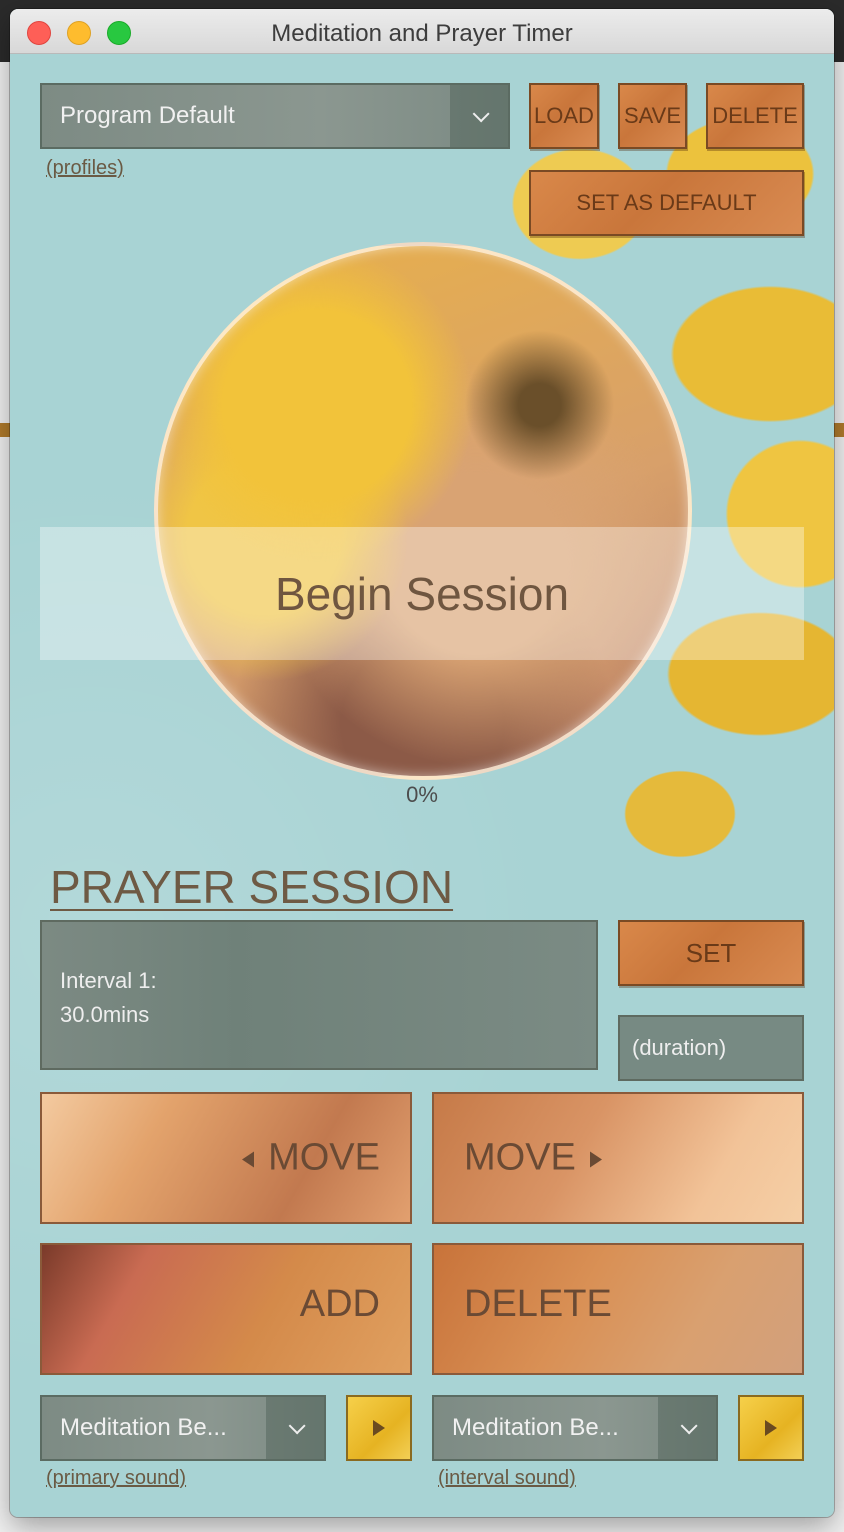 The image size is (844, 1532). Describe the element at coordinates (618, 1158) in the screenshot. I see `move-right-button: MOVE` at that location.